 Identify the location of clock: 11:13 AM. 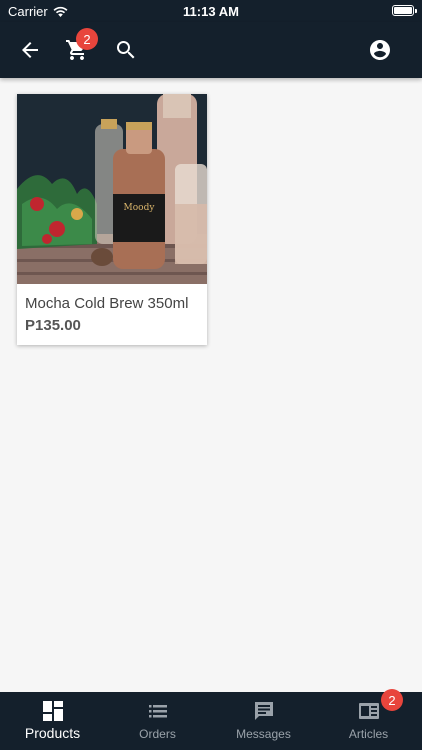
(211, 11).